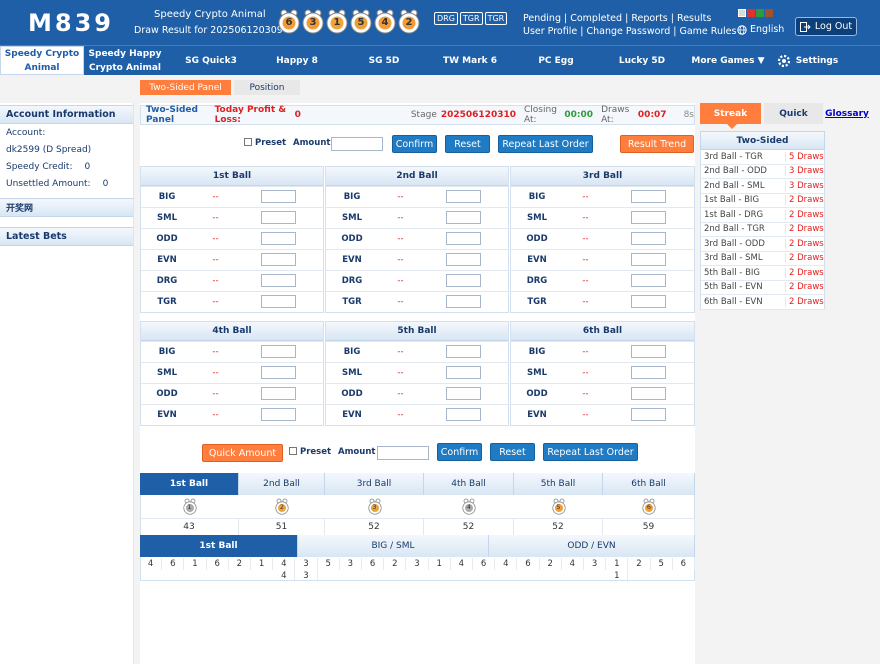 This screenshot has height=664, width=880. I want to click on quick-amount-button: Quick Amount, so click(242, 453).